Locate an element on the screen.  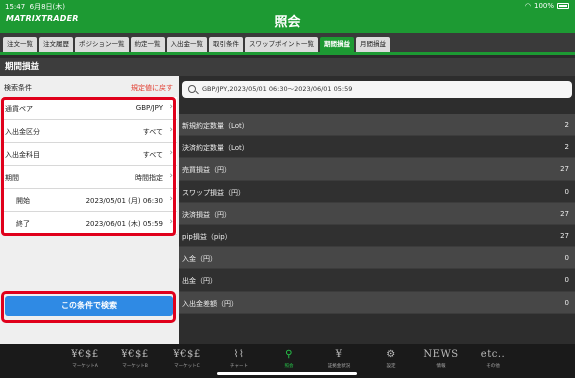
tab-8: 月間損益 is located at coordinates (373, 44).